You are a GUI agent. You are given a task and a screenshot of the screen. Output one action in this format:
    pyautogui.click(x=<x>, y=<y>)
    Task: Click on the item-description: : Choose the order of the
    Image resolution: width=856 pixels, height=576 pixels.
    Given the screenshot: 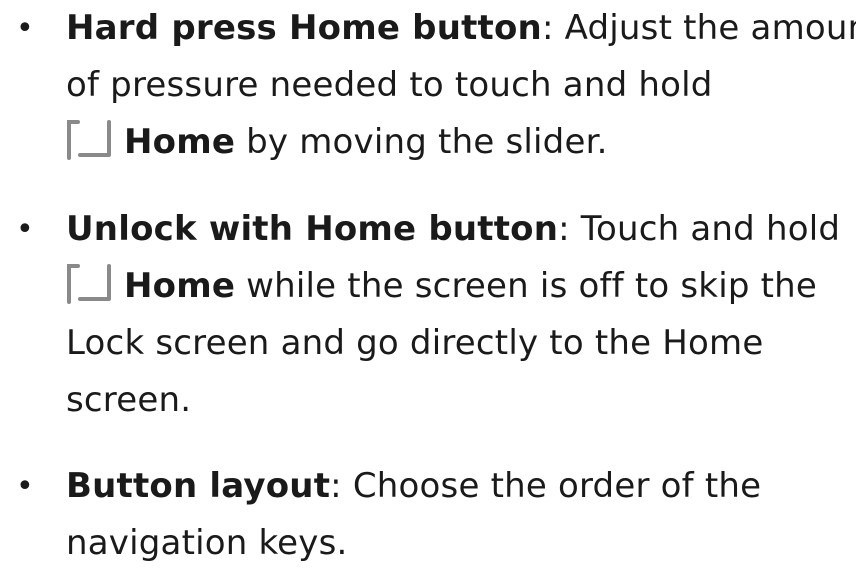 What is the action you would take?
    pyautogui.click(x=546, y=486)
    